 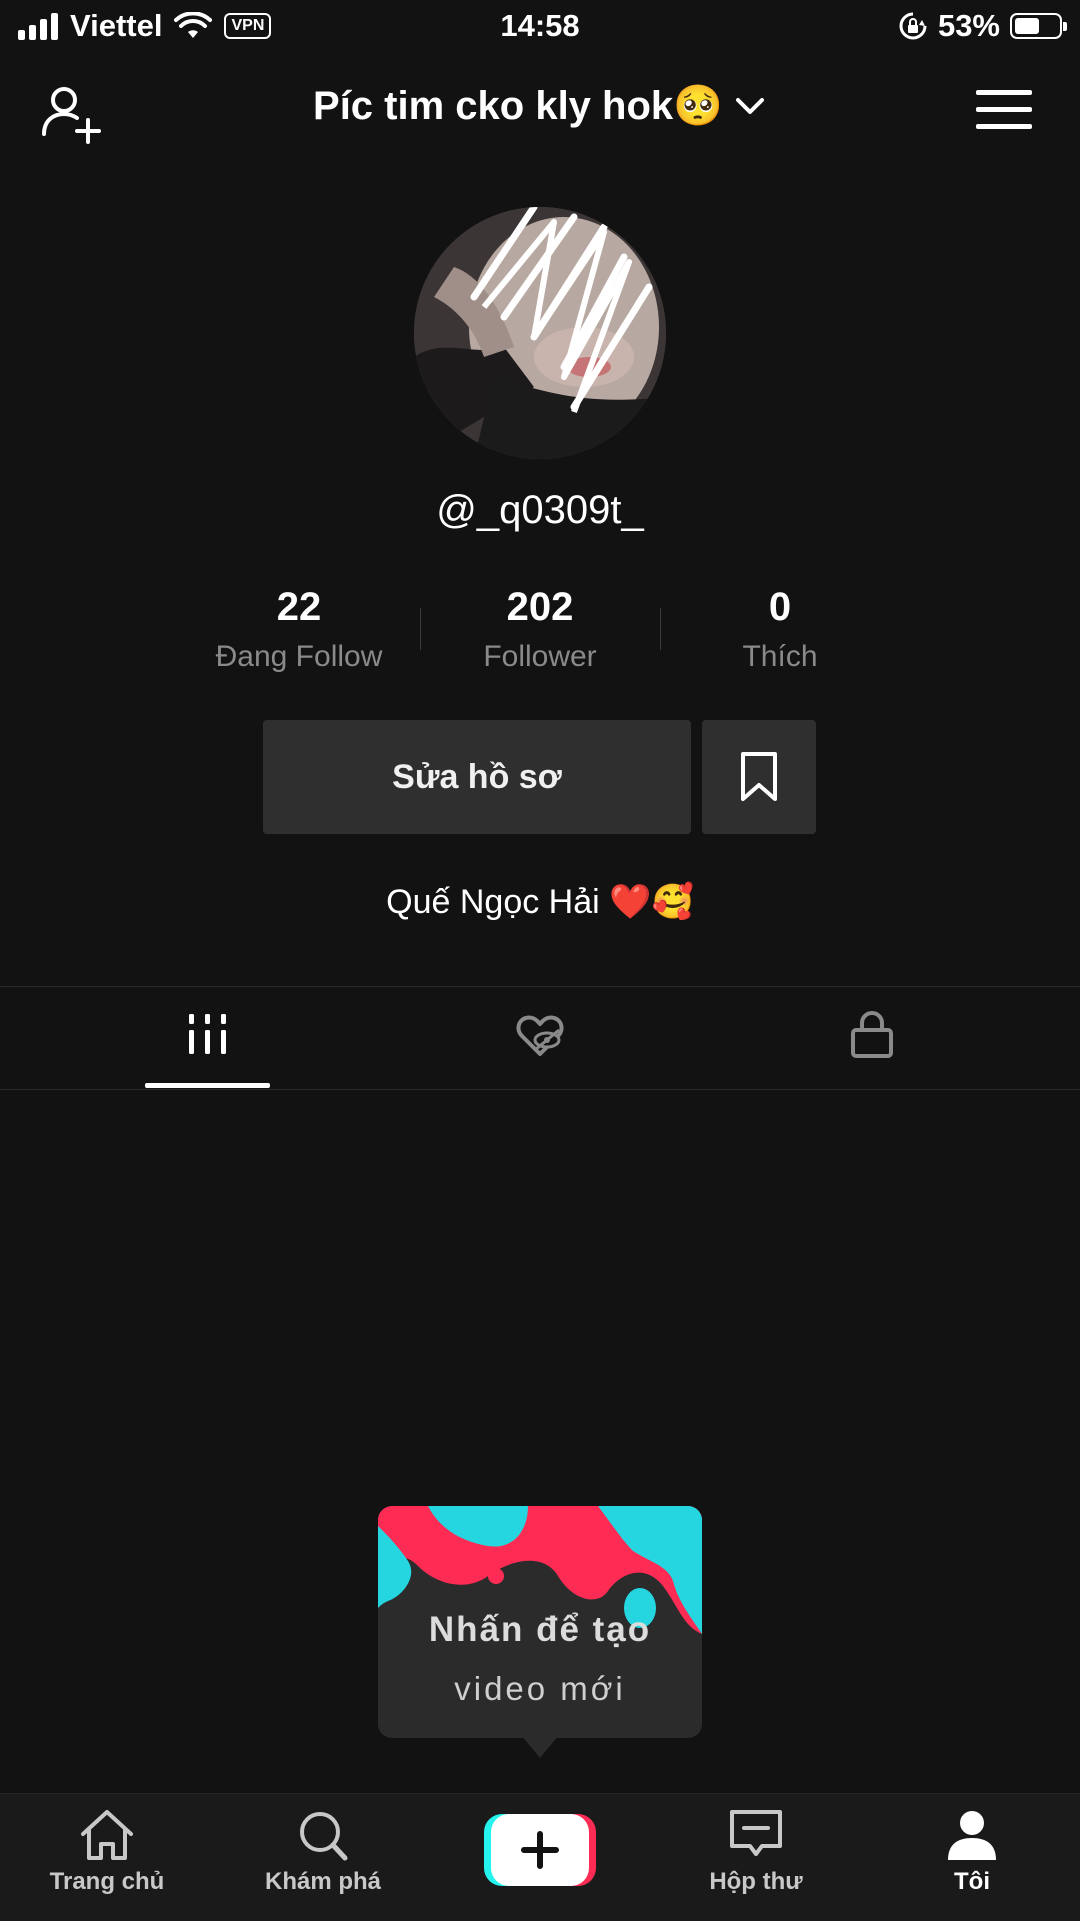 What do you see at coordinates (540, 902) in the screenshot?
I see `profile-bio: Quế Ngọc Hải ❤️🥰` at bounding box center [540, 902].